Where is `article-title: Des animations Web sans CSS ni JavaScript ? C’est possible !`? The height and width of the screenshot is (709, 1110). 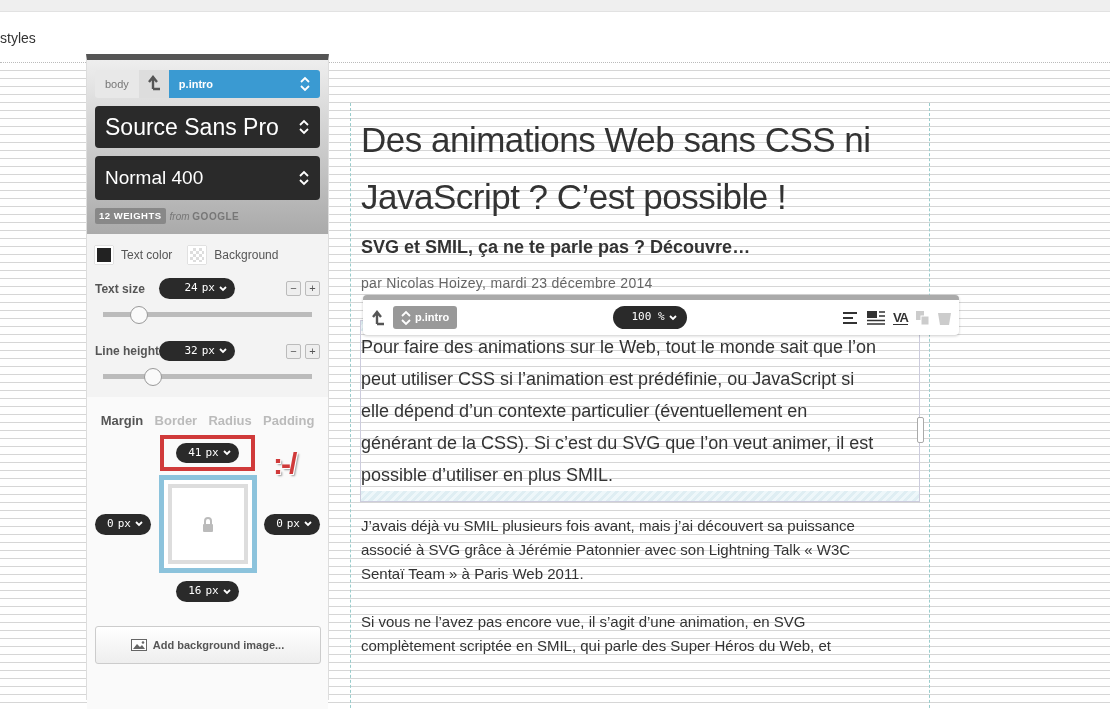 article-title: Des animations Web sans CSS ni JavaScript ? C’est possible ! is located at coordinates (616, 168).